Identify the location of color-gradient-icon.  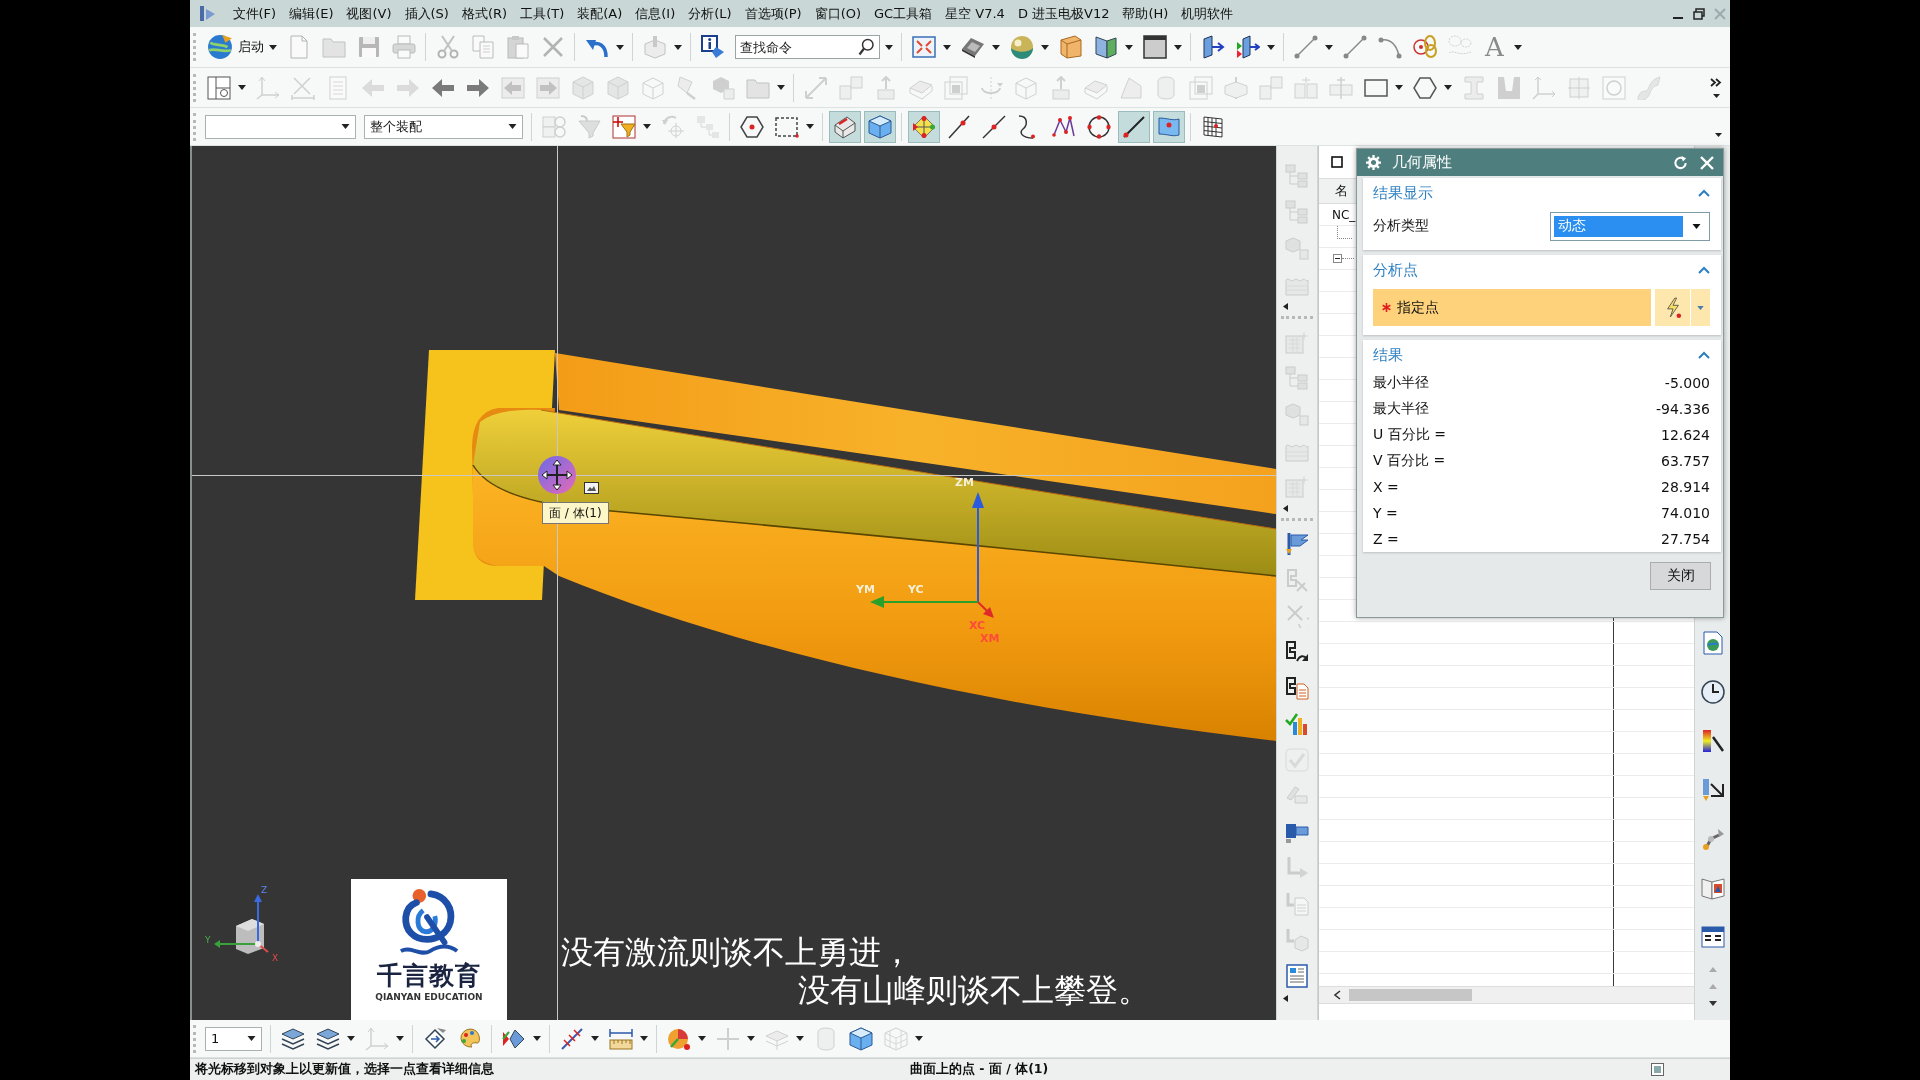
(1712, 740).